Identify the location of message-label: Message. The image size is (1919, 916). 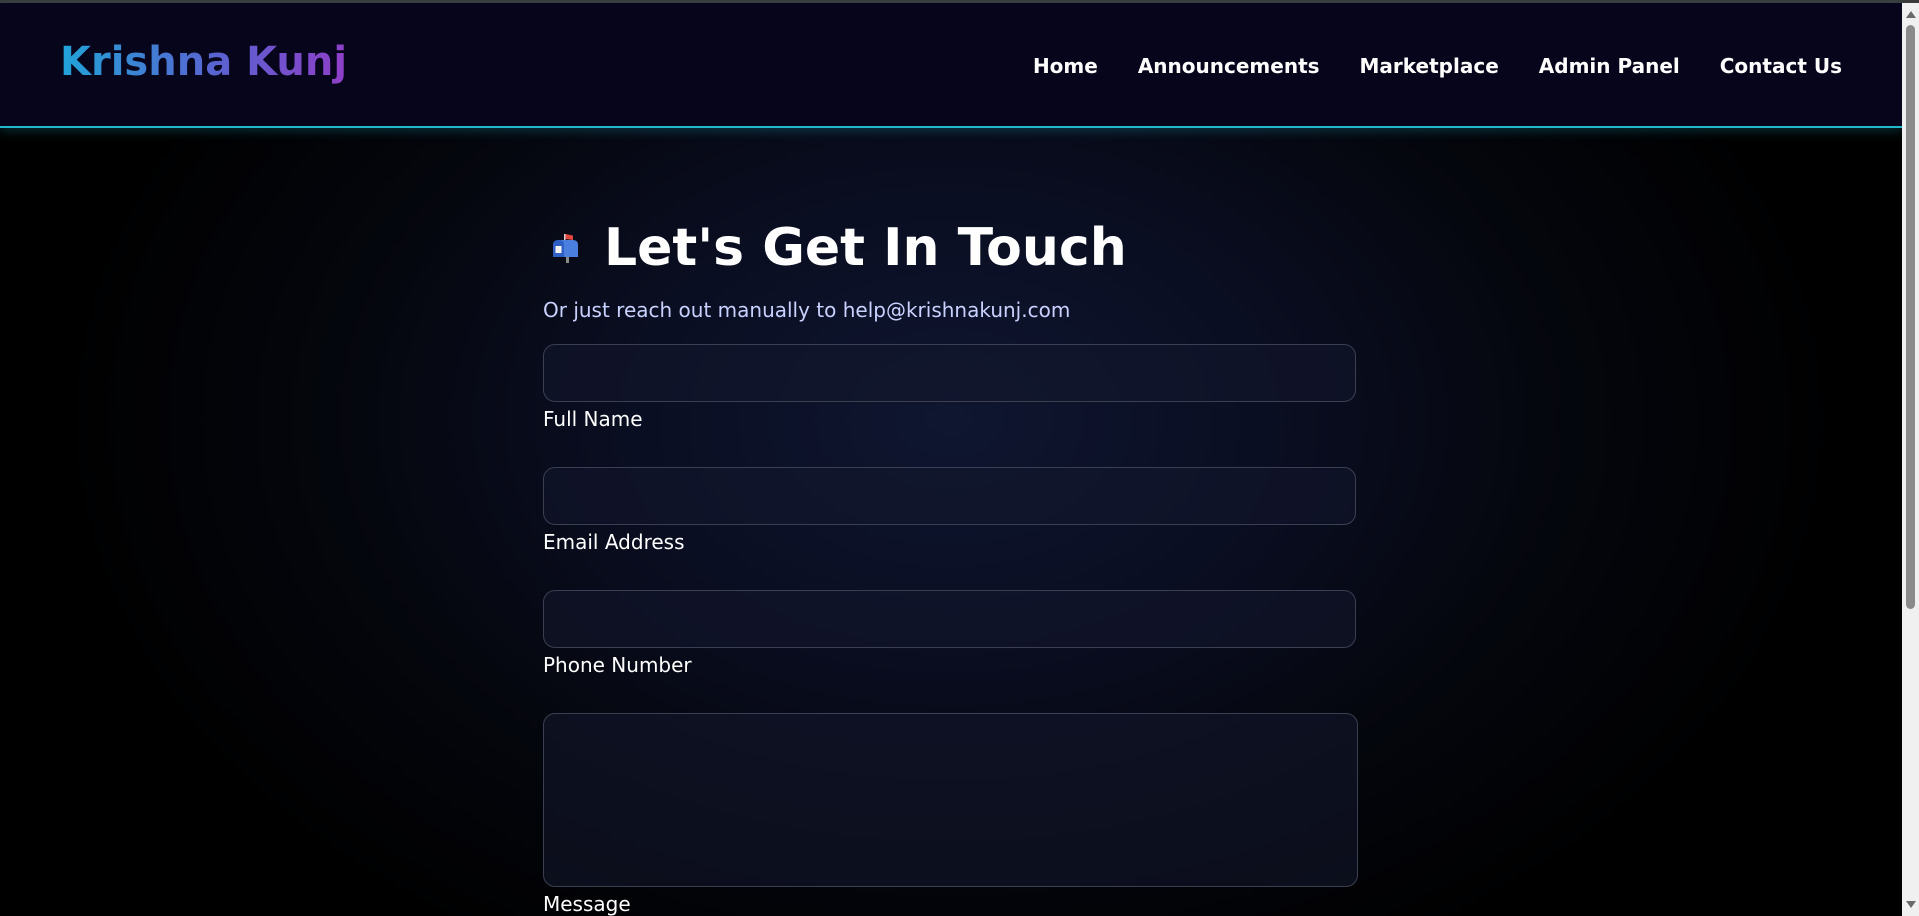
(587, 904).